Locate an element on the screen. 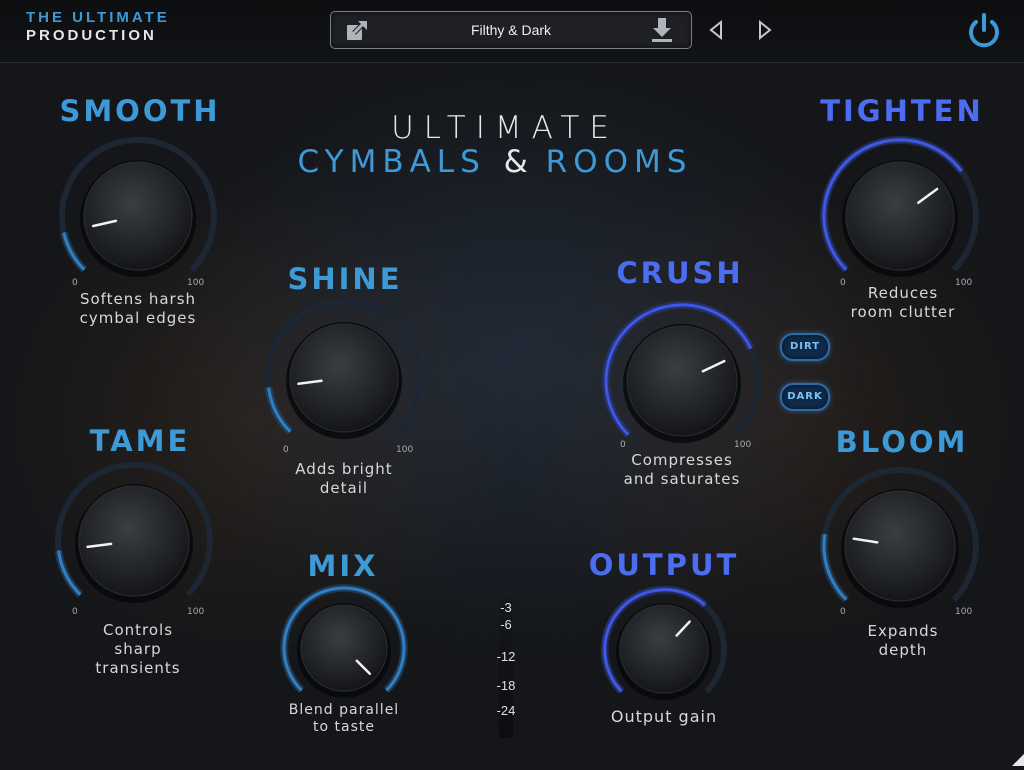 The width and height of the screenshot is (1024, 770). shine-description: Adds bright detail is located at coordinates (344, 479).